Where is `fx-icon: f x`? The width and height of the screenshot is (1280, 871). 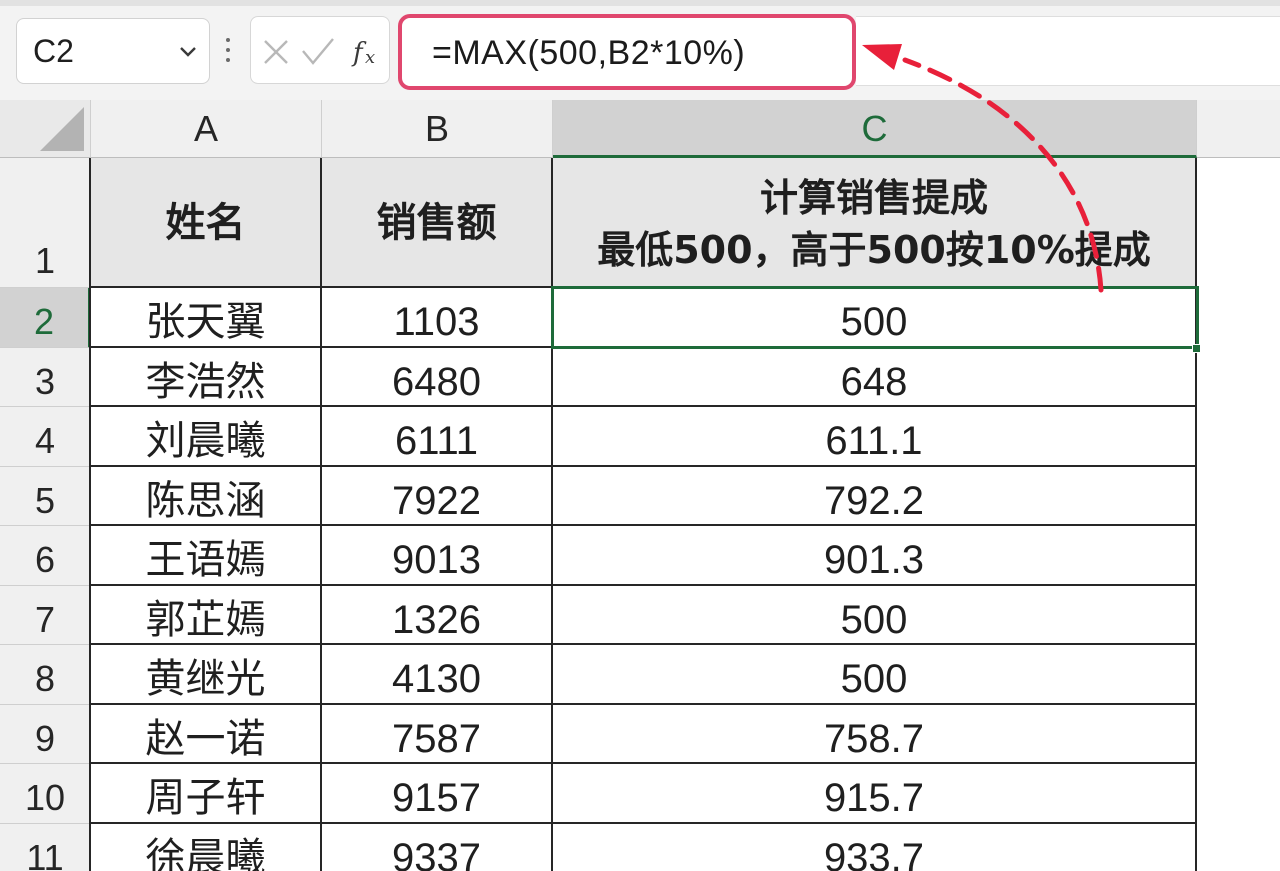
fx-icon: f x is located at coordinates (363, 53).